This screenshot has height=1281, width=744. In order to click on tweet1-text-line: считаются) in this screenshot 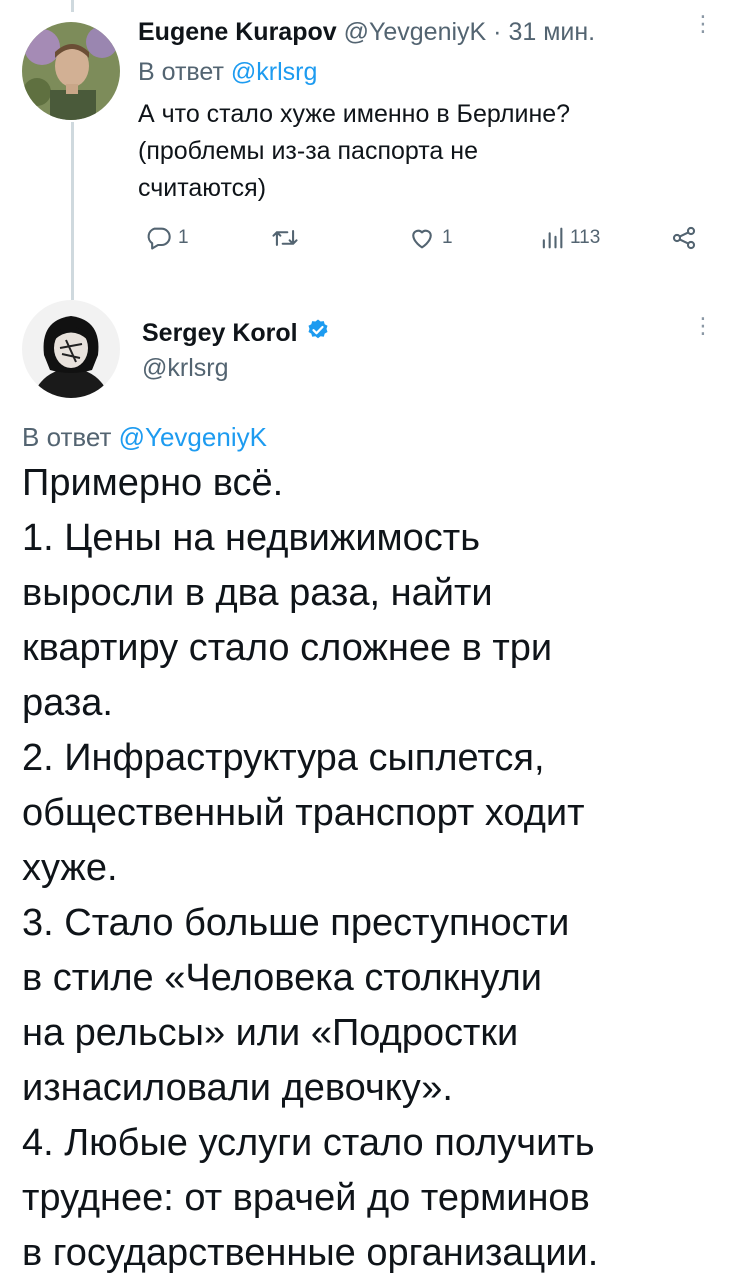, I will do `click(202, 188)`.